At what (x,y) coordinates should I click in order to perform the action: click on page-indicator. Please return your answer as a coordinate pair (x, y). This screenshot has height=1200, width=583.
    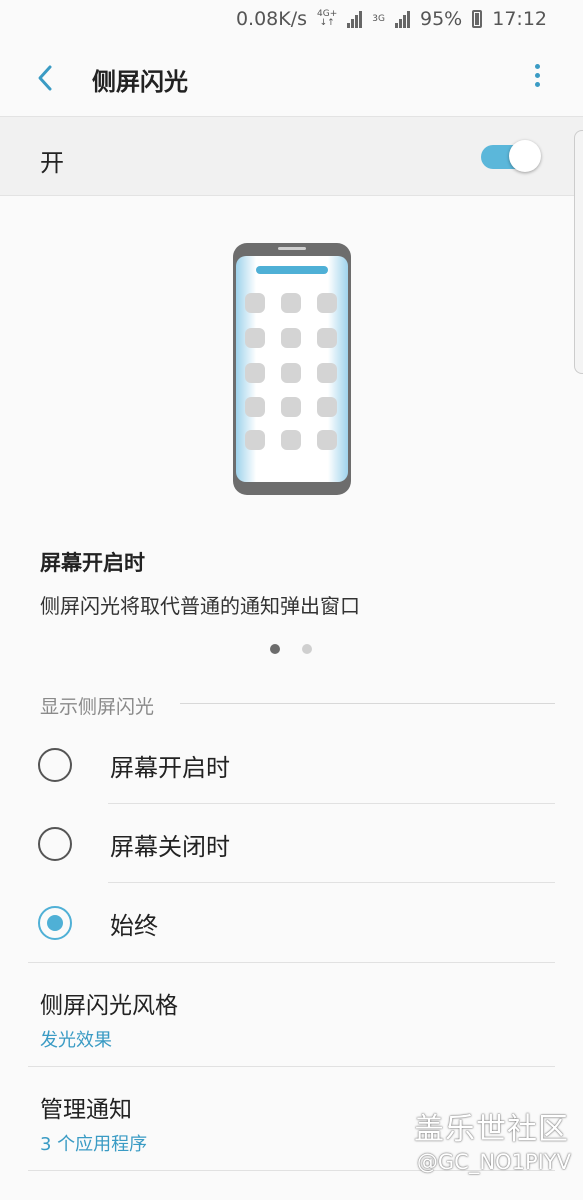
    Looking at the image, I should click on (291, 649).